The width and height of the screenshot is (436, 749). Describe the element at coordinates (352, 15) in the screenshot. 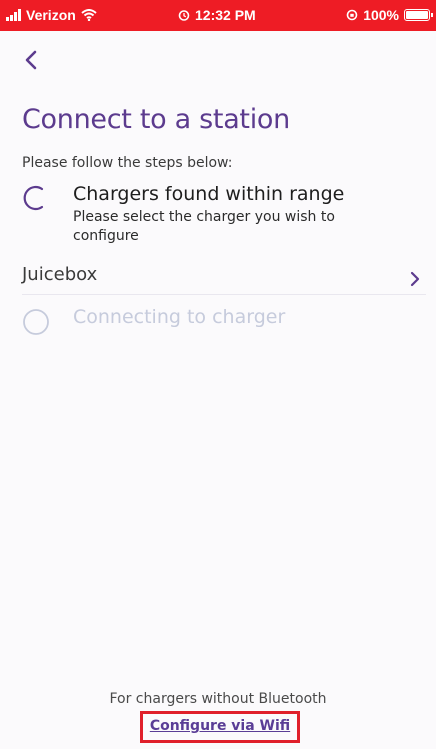

I see `orientation-lock-icon` at that location.